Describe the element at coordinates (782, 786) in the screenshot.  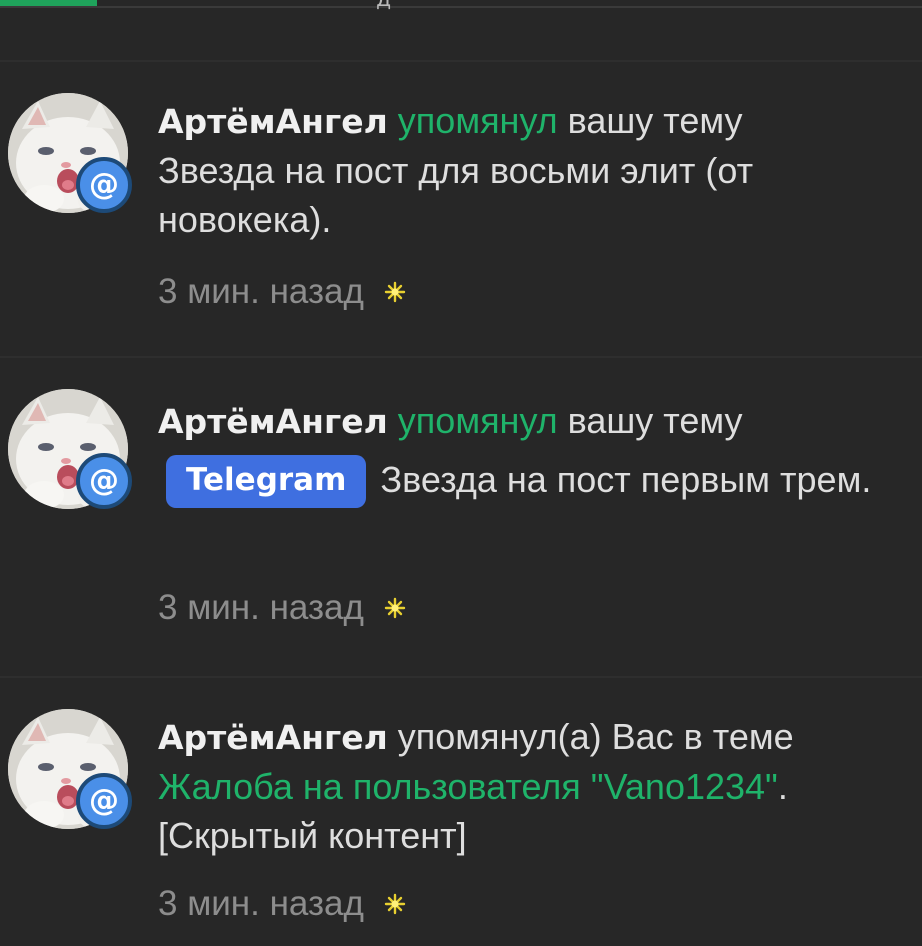
I see `thread-end: .` at that location.